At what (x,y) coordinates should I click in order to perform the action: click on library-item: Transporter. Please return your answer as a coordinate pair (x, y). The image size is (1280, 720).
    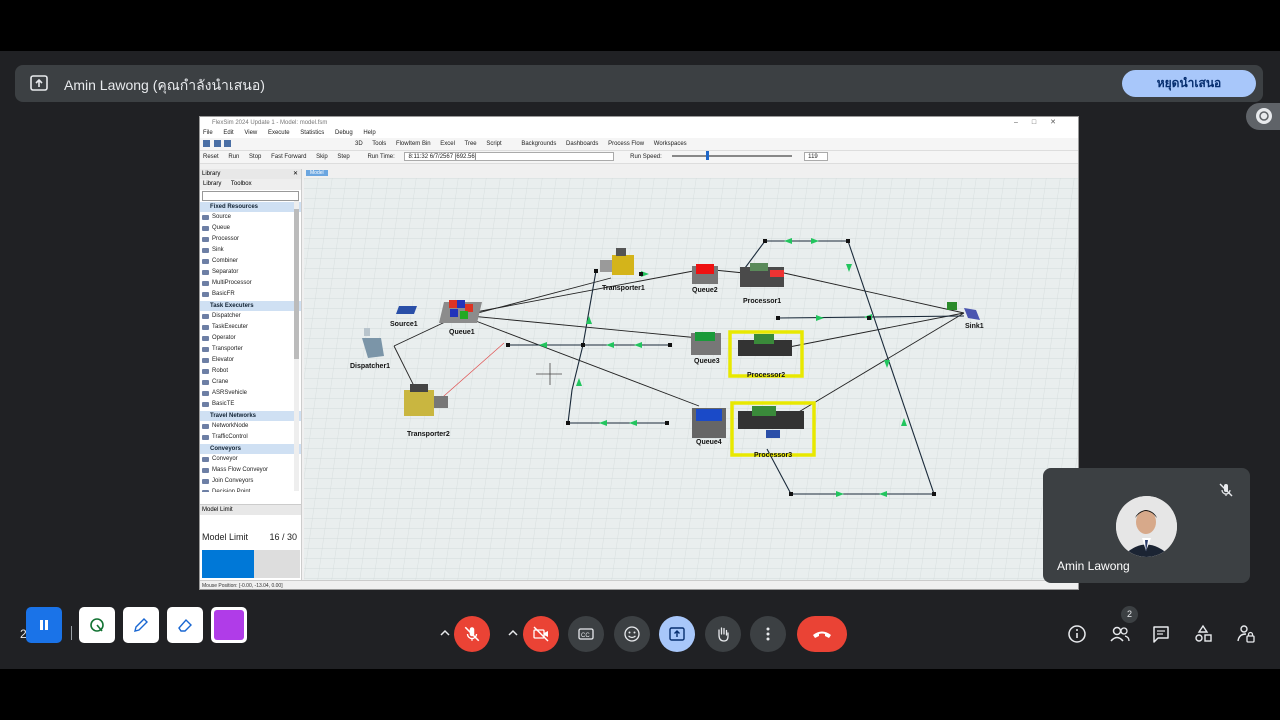
    Looking at the image, I should click on (250, 349).